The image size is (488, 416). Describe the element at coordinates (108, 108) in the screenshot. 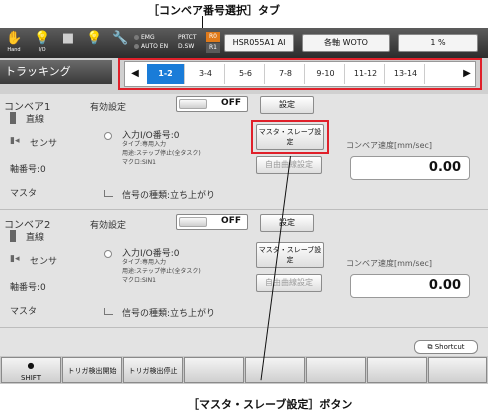

I see `conveyor-1-enable-label: 有効設定` at that location.